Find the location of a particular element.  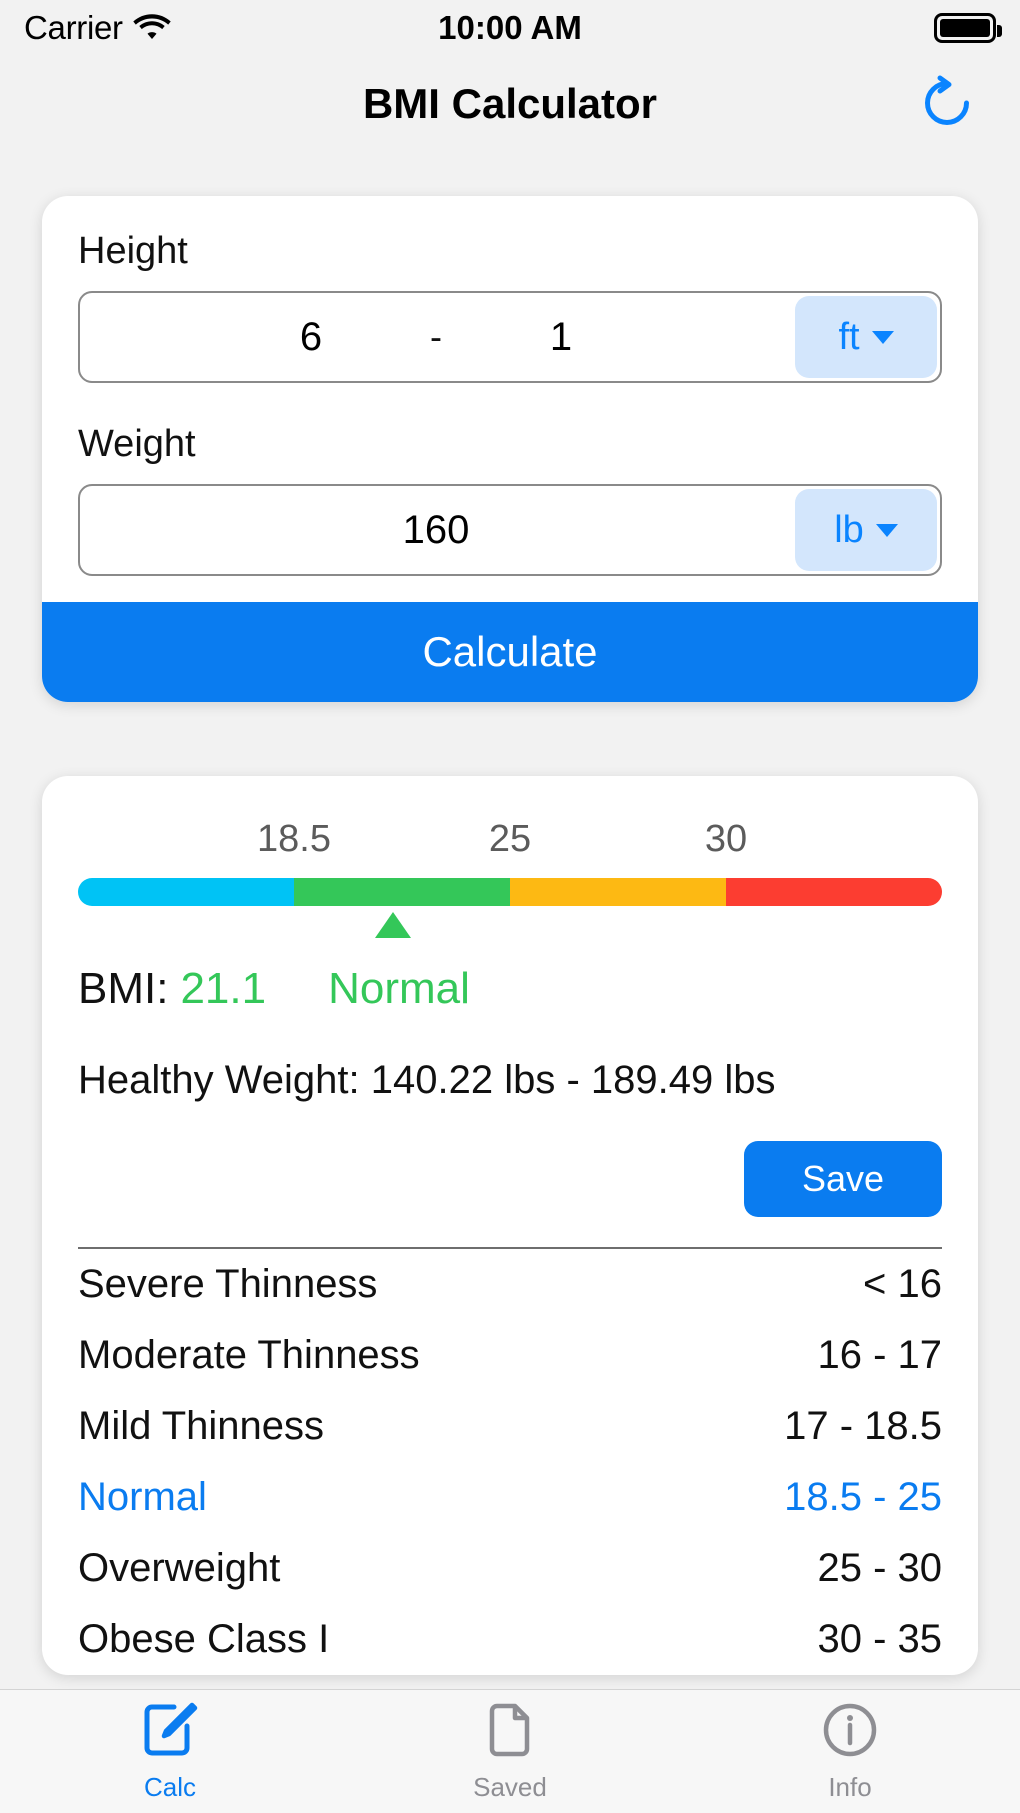

refresh-icon is located at coordinates (947, 104).